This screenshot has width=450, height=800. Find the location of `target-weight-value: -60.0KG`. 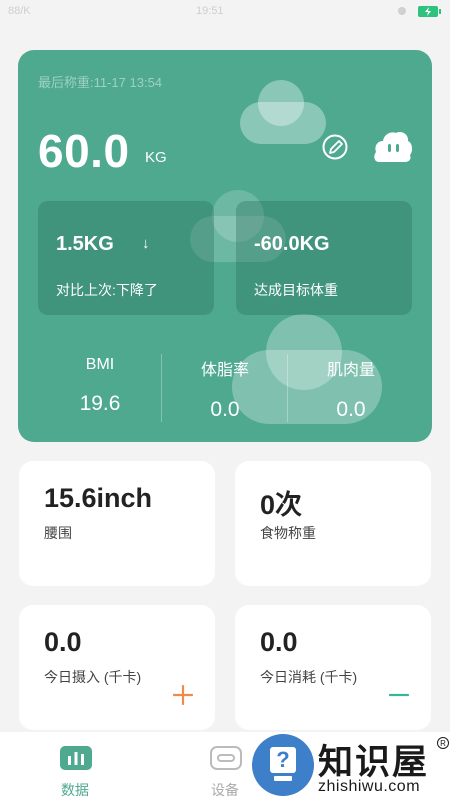

target-weight-value: -60.0KG is located at coordinates (292, 244).